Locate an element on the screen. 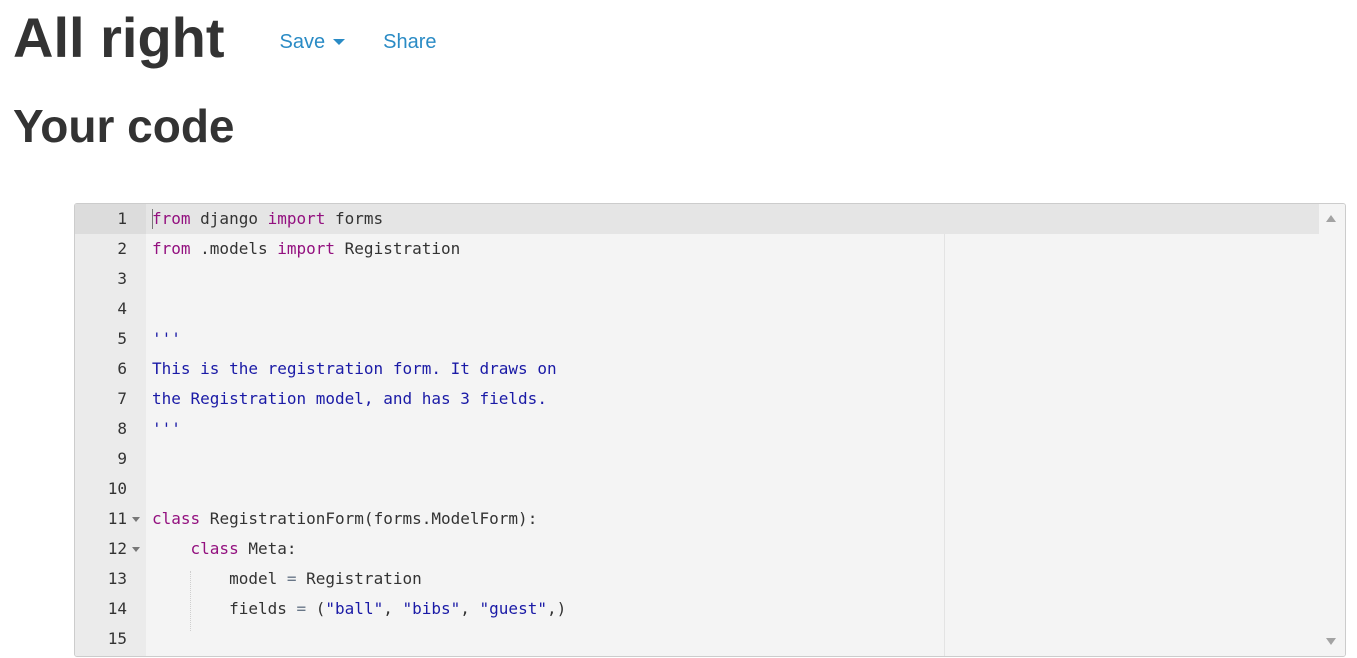 This screenshot has width=1357, height=658. line-number: 10 is located at coordinates (117, 488).